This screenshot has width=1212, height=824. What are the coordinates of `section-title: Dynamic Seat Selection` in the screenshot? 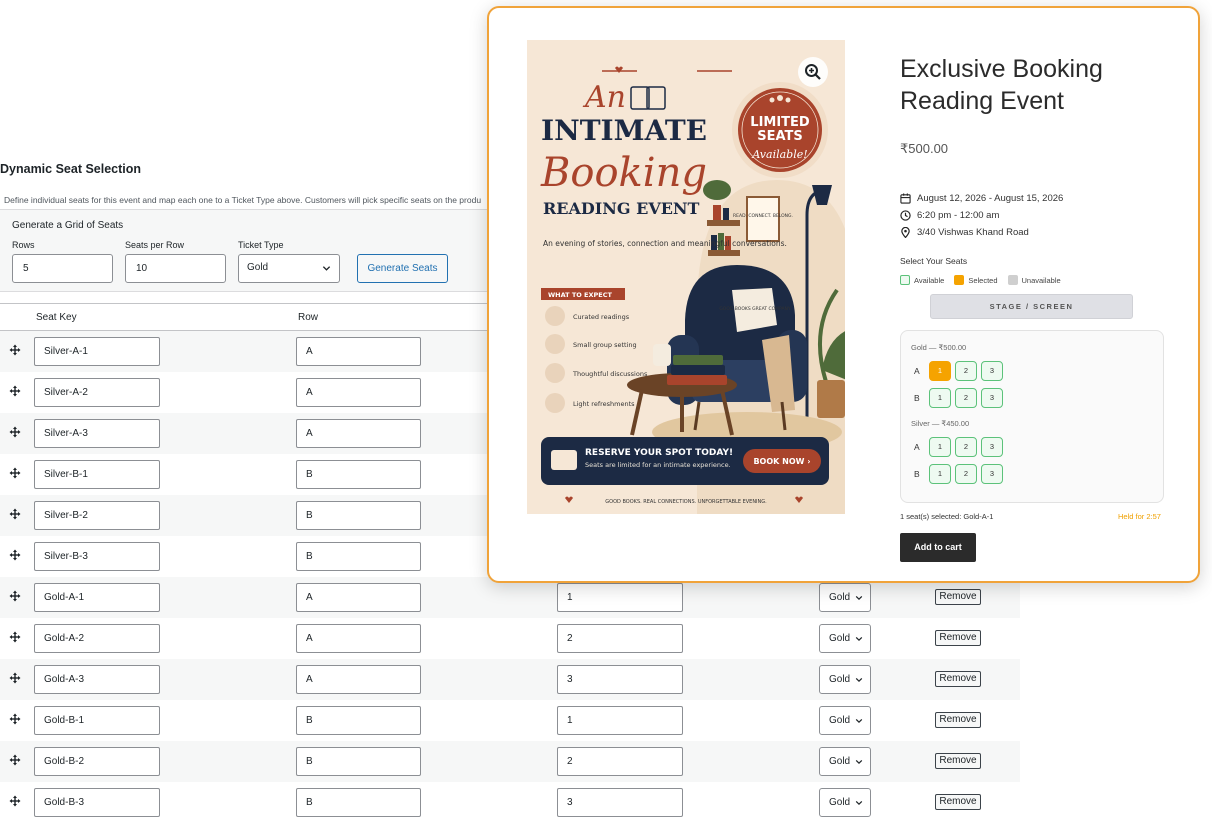 It's located at (71, 169).